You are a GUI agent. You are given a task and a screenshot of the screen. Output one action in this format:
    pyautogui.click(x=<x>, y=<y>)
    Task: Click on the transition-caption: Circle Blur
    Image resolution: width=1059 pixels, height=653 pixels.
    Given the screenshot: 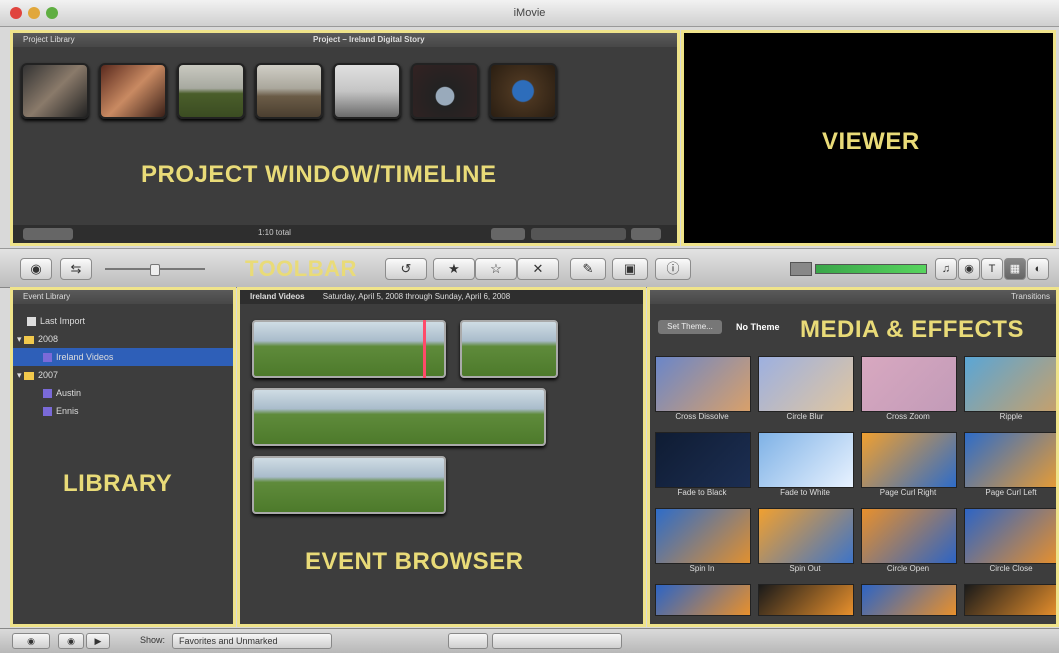 What is the action you would take?
    pyautogui.click(x=805, y=416)
    